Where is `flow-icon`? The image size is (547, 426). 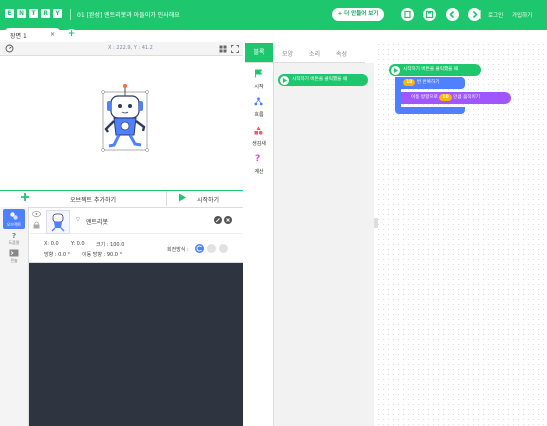 flow-icon is located at coordinates (258, 102).